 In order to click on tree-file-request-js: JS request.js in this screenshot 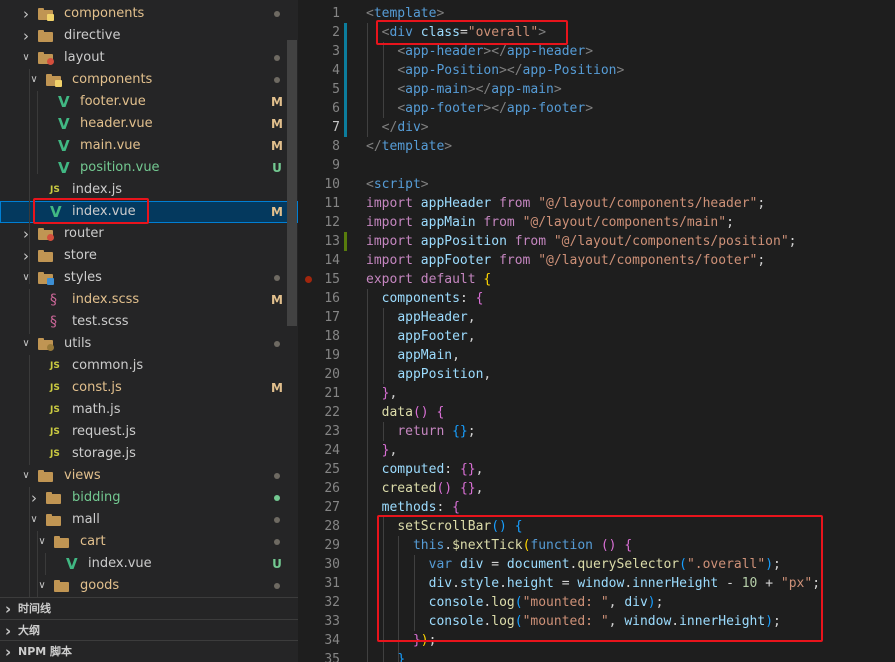, I will do `click(149, 432)`.